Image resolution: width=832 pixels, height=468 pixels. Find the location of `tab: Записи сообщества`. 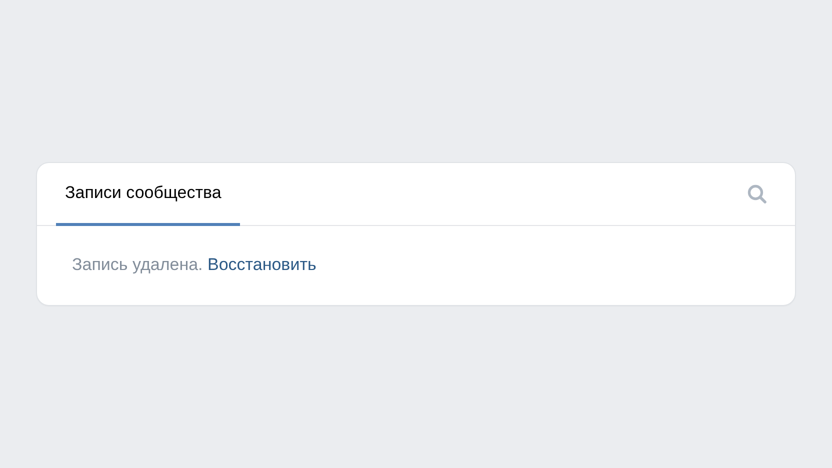

tab: Записи сообщества is located at coordinates (148, 194).